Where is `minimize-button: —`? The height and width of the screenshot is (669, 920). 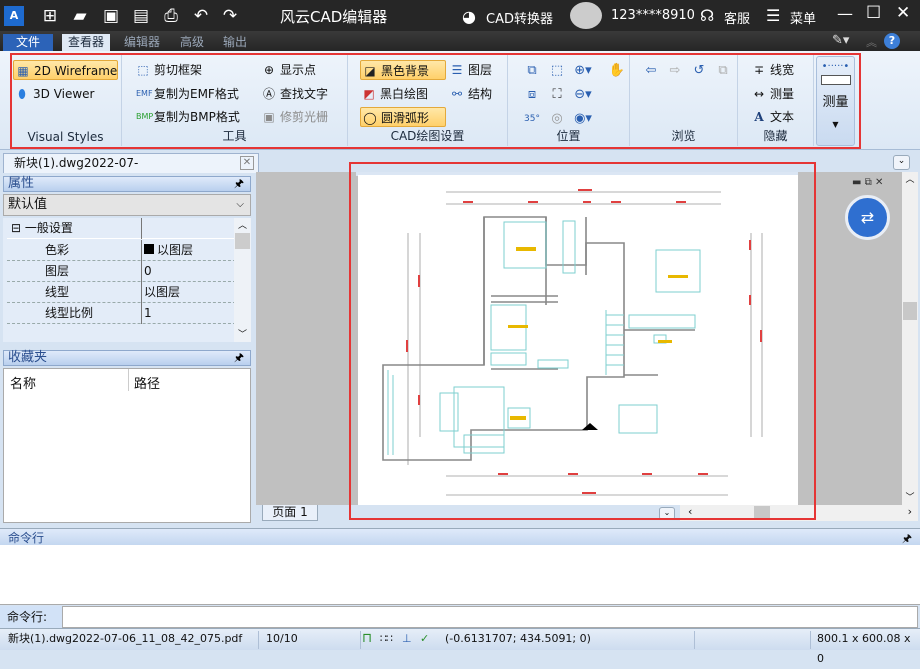
minimize-button: — is located at coordinates (845, 13).